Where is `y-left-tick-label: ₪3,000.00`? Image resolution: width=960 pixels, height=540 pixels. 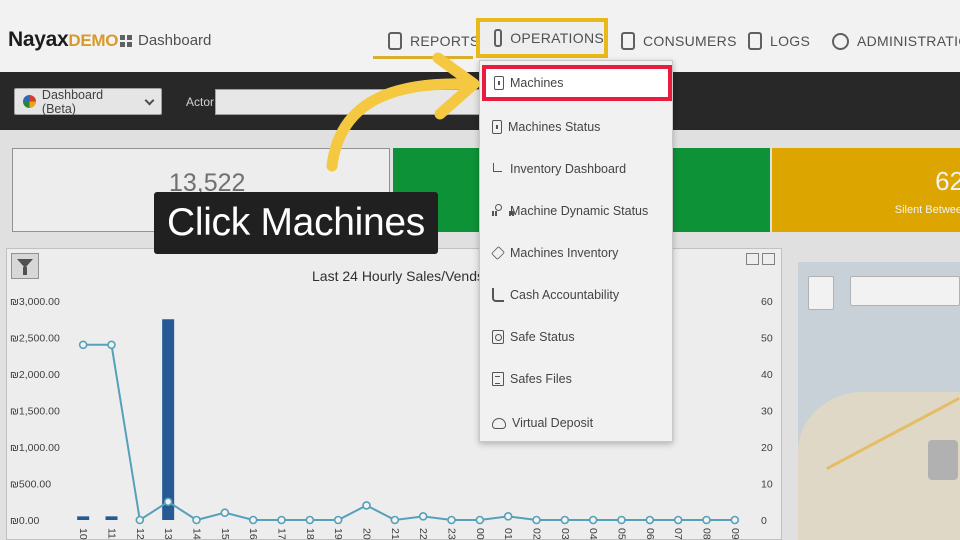 y-left-tick-label: ₪3,000.00 is located at coordinates (35, 302).